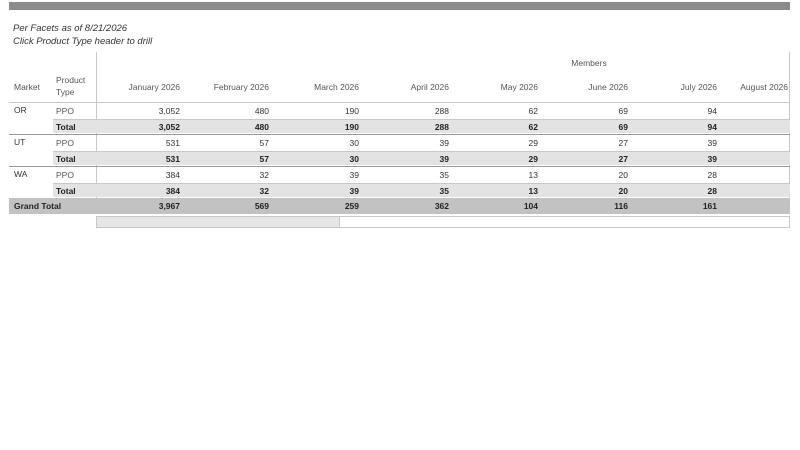 The width and height of the screenshot is (800, 450). What do you see at coordinates (399, 102) in the screenshot?
I see `header-divider` at bounding box center [399, 102].